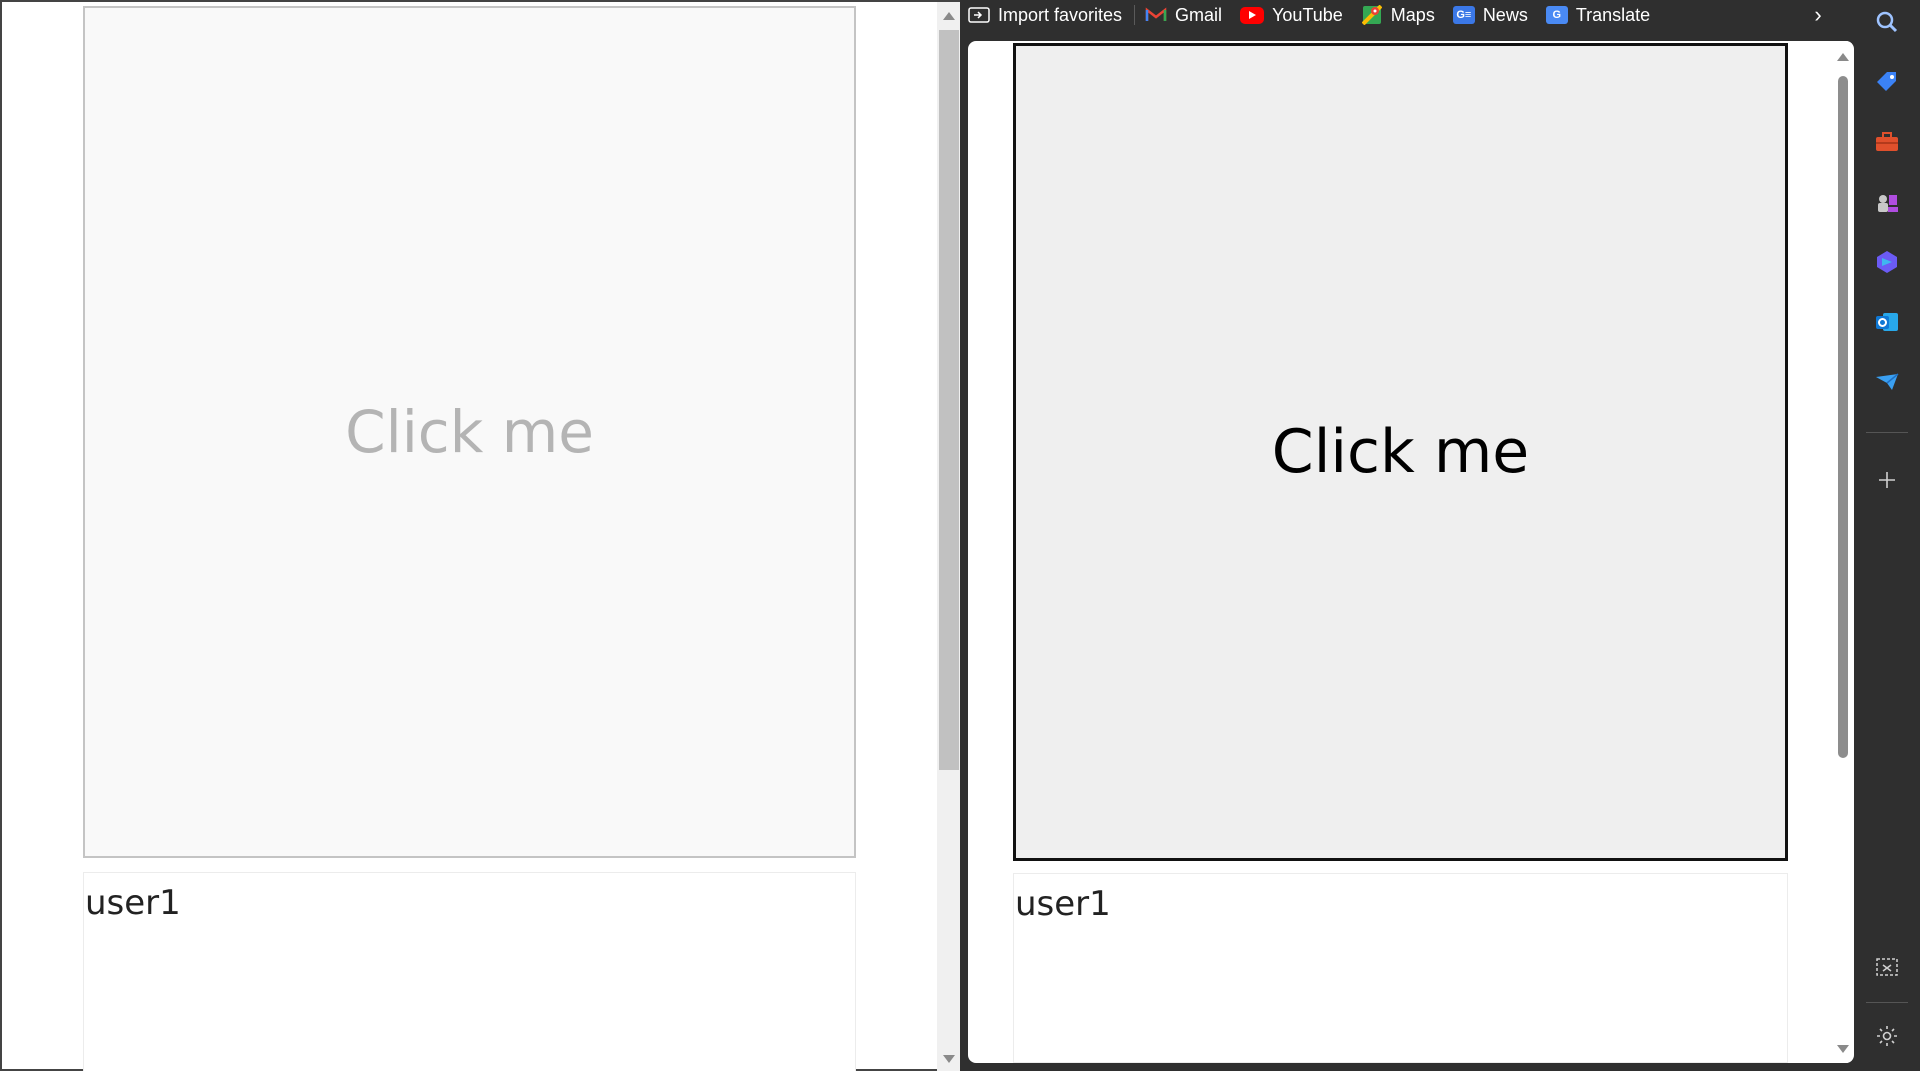 The height and width of the screenshot is (1071, 1920). I want to click on news-icon: G≡, so click(1463, 15).